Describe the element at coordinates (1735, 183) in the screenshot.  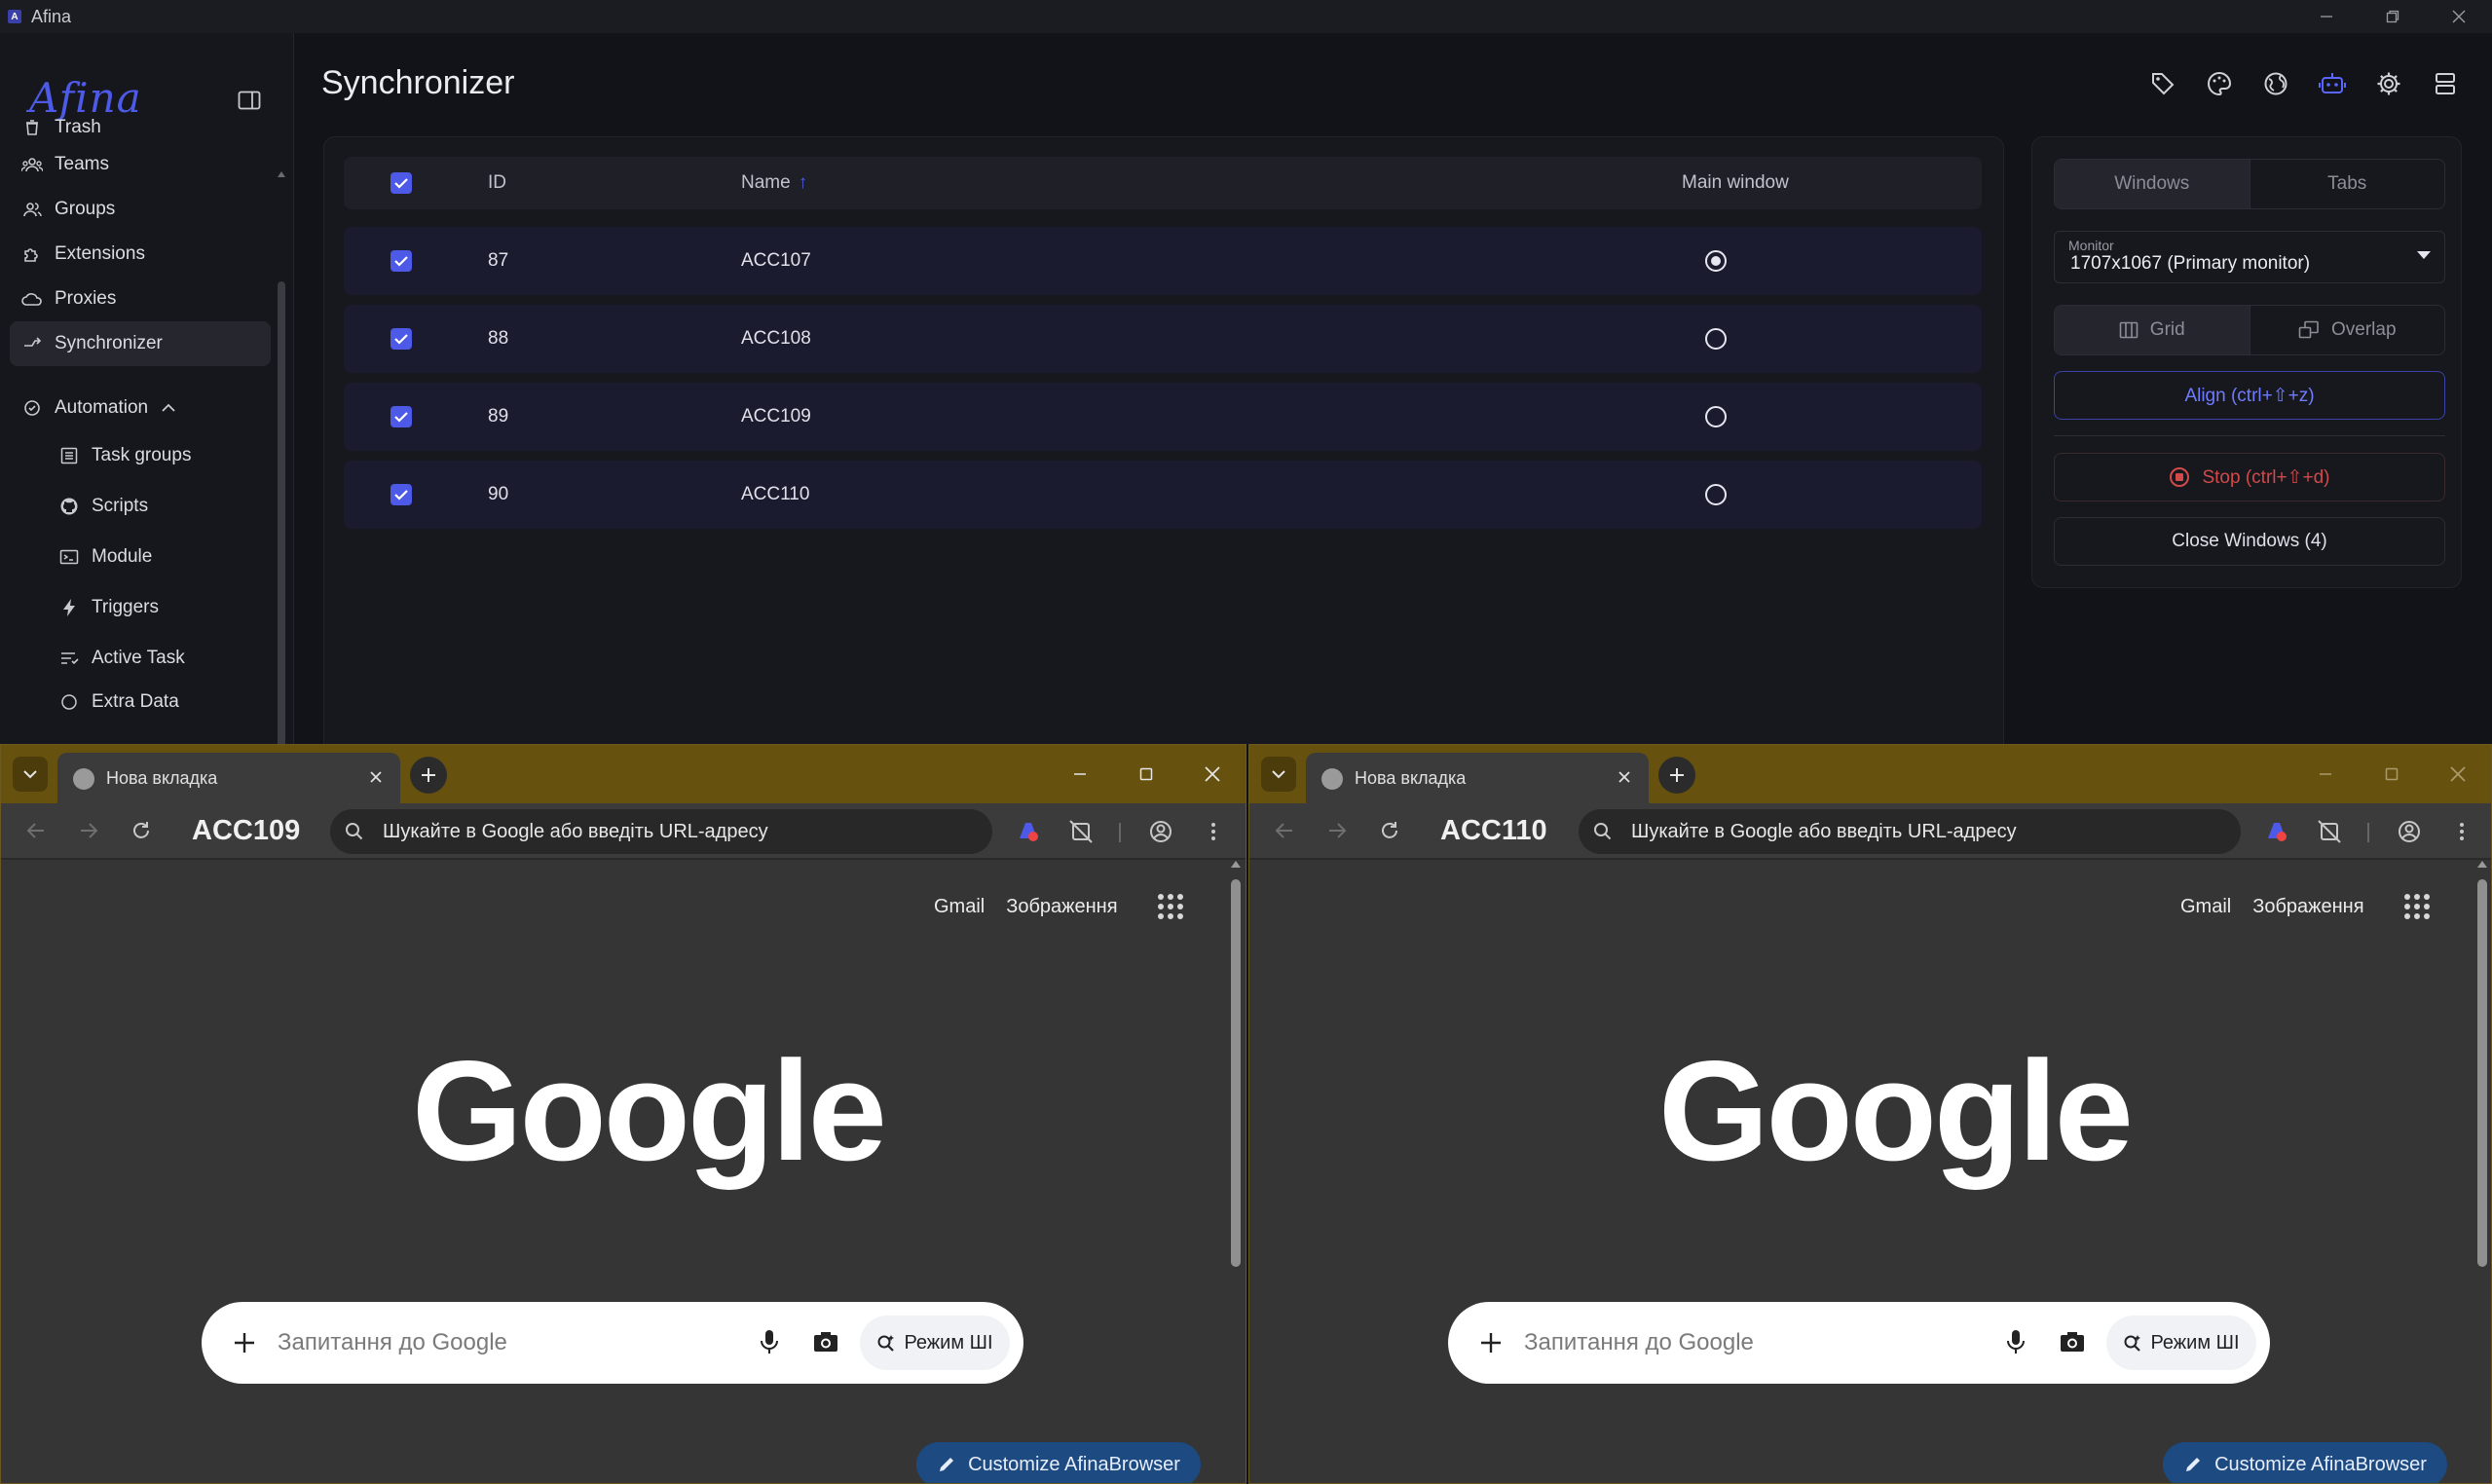
I see `column-header-main-window: Main window` at that location.